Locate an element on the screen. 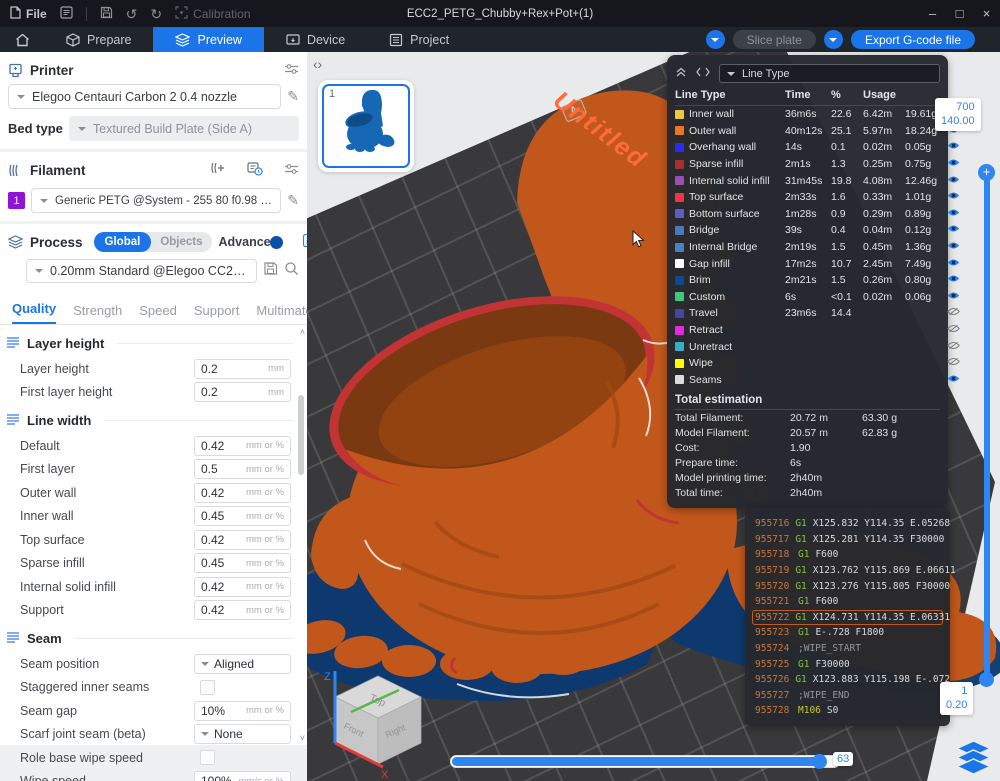  gcode-line: 955719 G1 X123.762 Y115.869 E.06611 is located at coordinates (854, 571).